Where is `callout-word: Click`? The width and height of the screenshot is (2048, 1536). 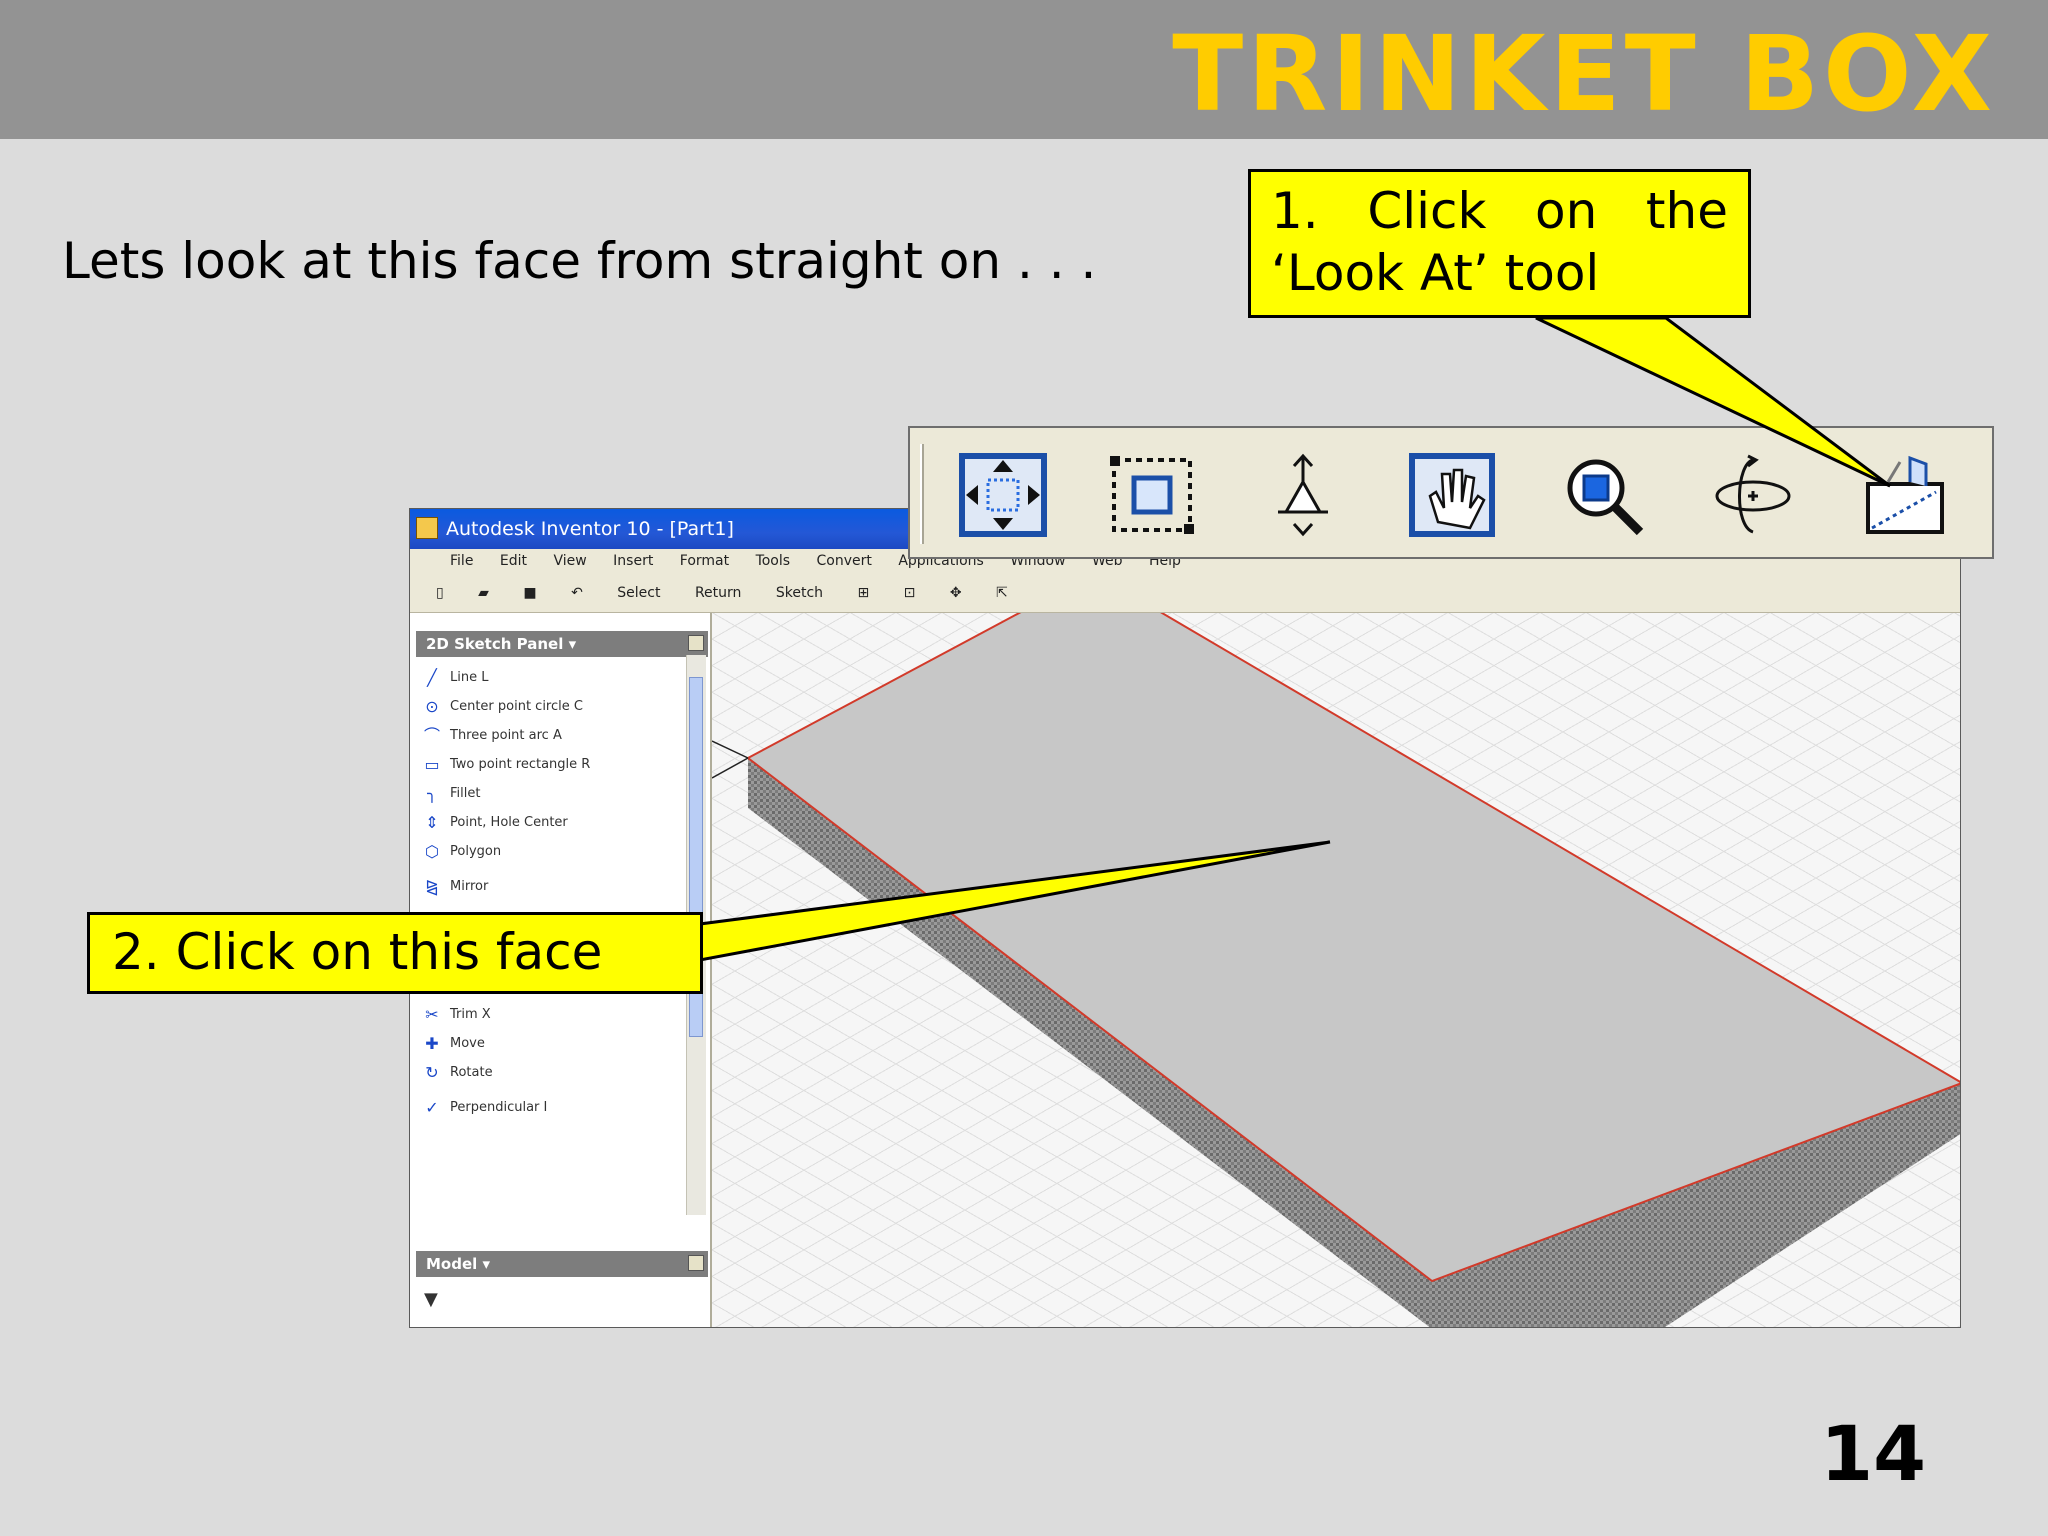
callout-word: Click is located at coordinates (1427, 211).